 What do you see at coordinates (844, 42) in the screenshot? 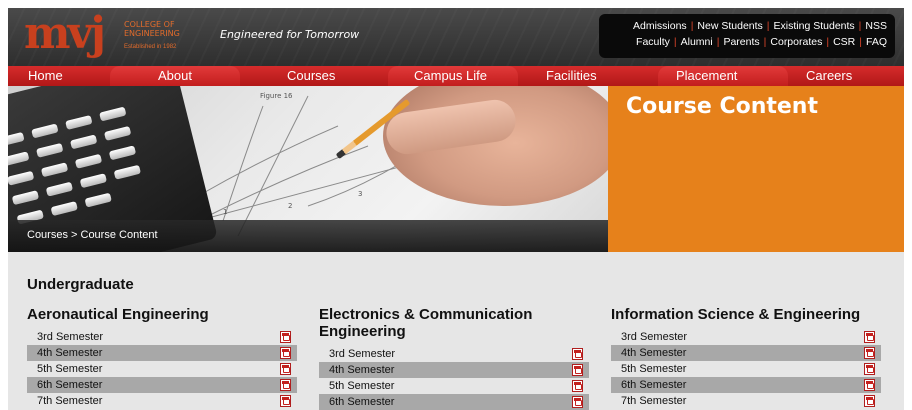
I see `link-csr: CSR` at bounding box center [844, 42].